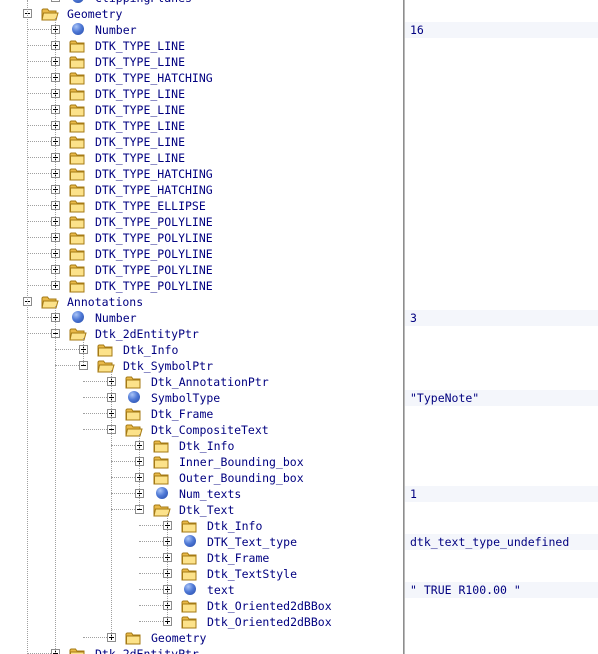 The image size is (598, 654). I want to click on expand-toggle, so click(55, 1).